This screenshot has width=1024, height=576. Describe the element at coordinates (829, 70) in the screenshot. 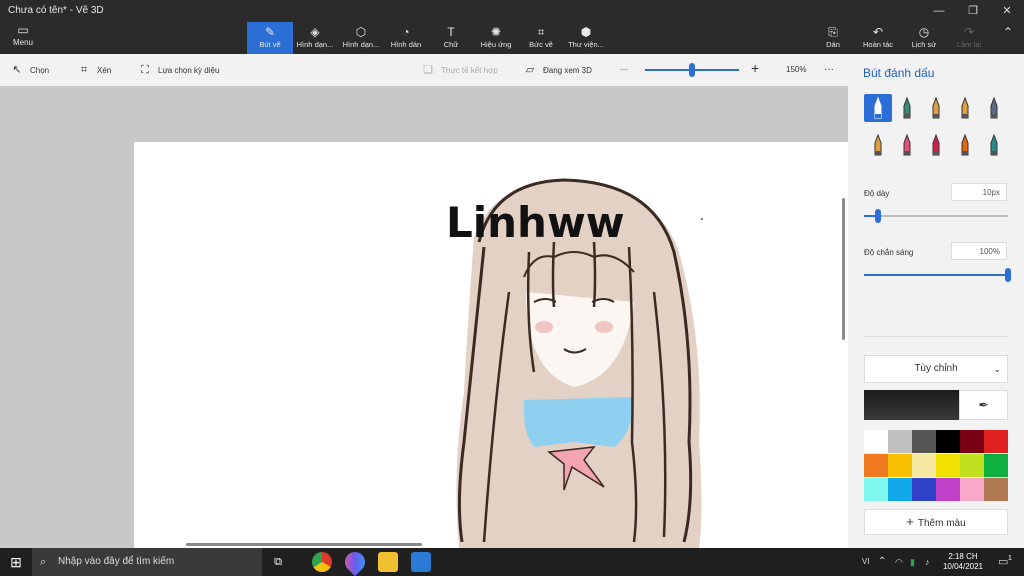

I see `more-options-button: ···` at that location.